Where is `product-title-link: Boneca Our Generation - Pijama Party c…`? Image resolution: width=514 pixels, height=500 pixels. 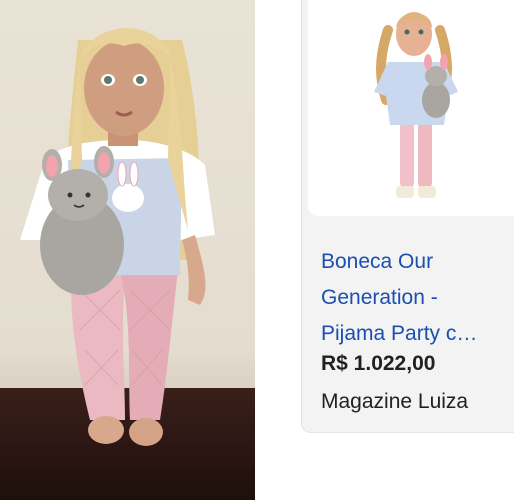 product-title-link: Boneca Our Generation - Pijama Party c… is located at coordinates (416, 298).